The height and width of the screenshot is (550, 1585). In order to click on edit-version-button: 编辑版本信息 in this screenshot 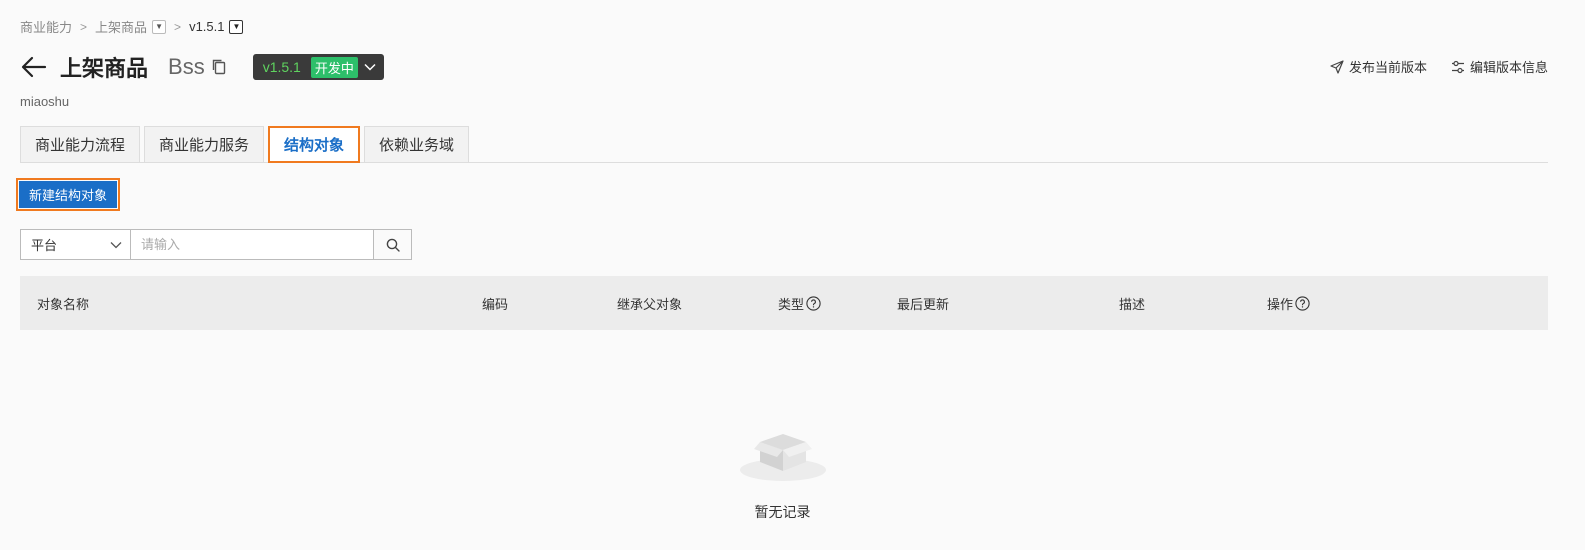, I will do `click(1499, 66)`.